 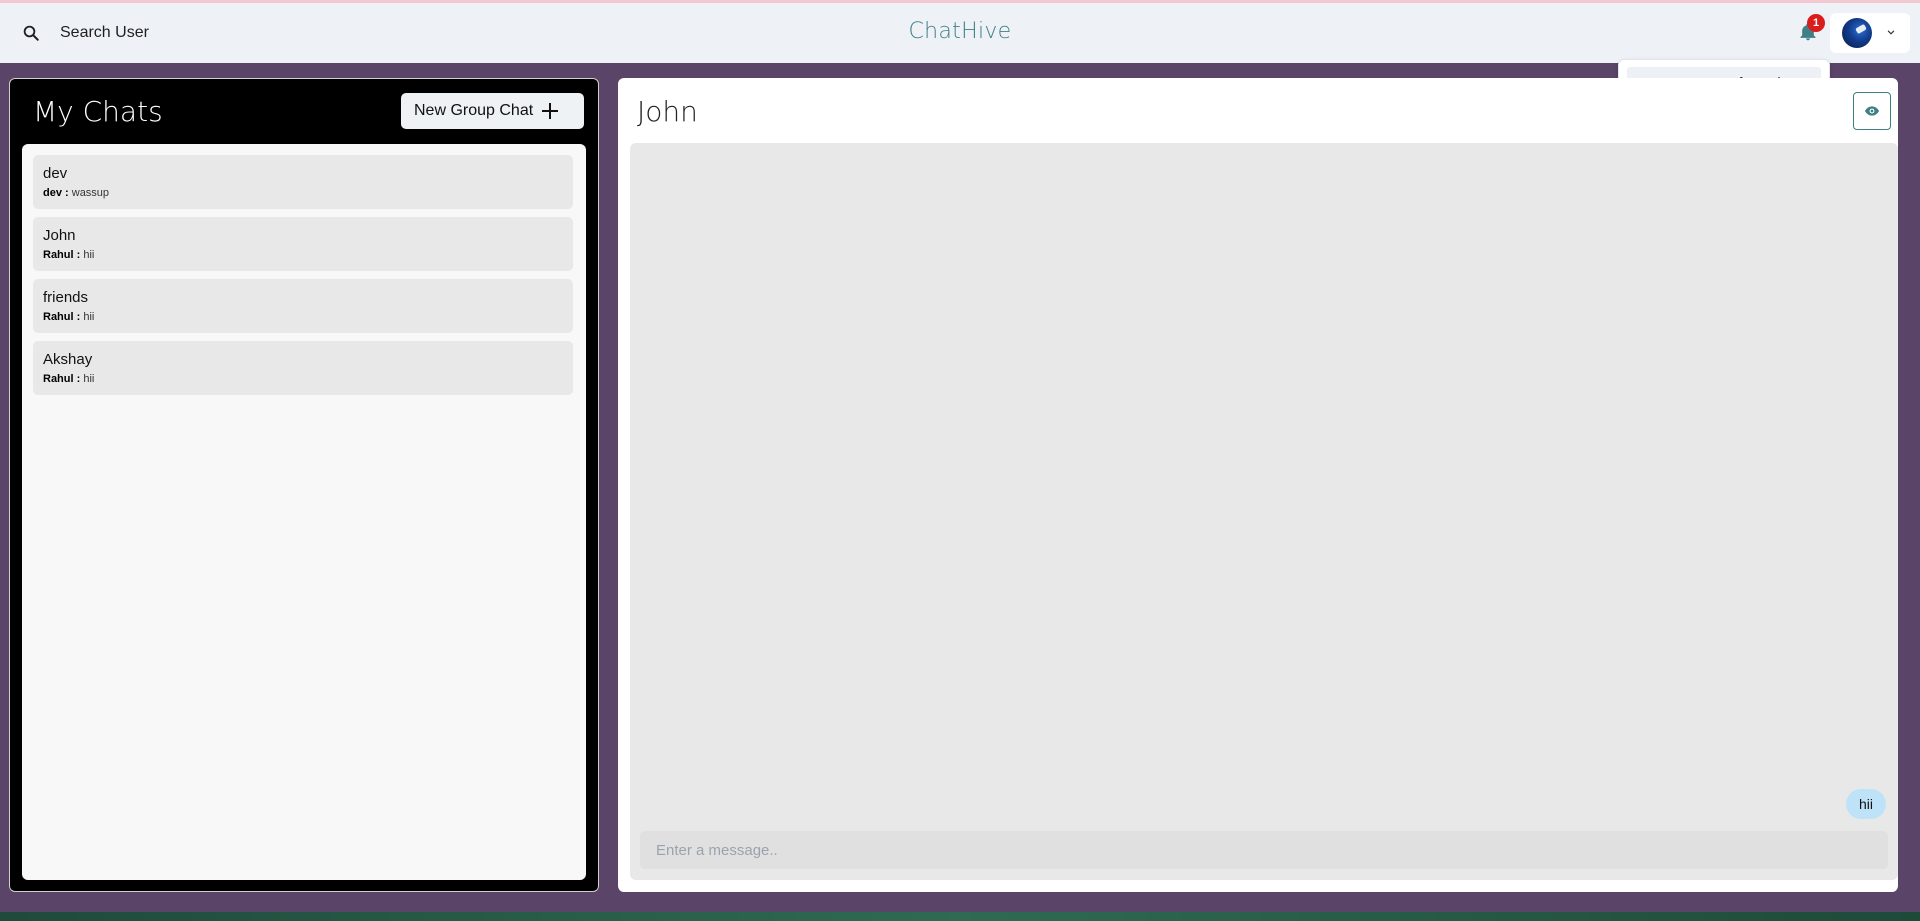 I want to click on plus-icon, so click(x=550, y=111).